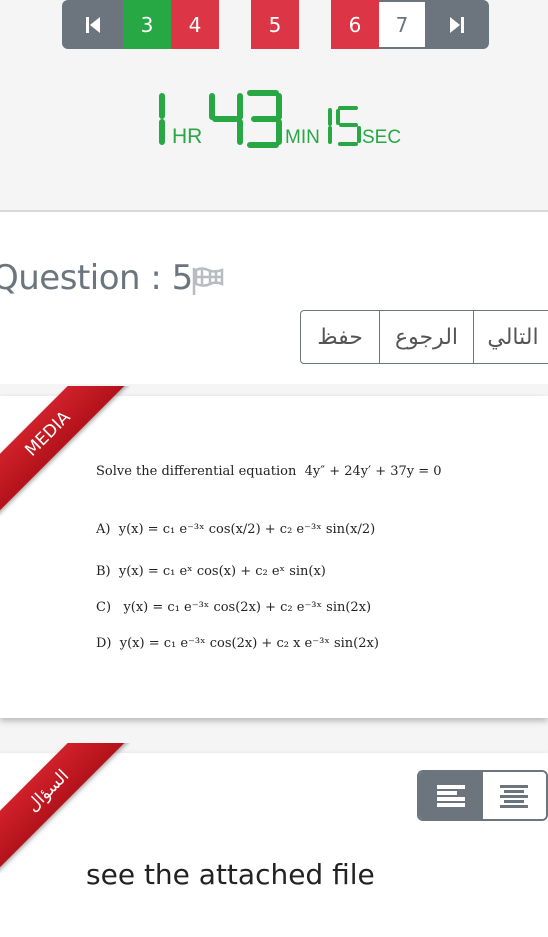 Image resolution: width=548 pixels, height=937 pixels. I want to click on media-ribbon: MEDIA, so click(65, 451).